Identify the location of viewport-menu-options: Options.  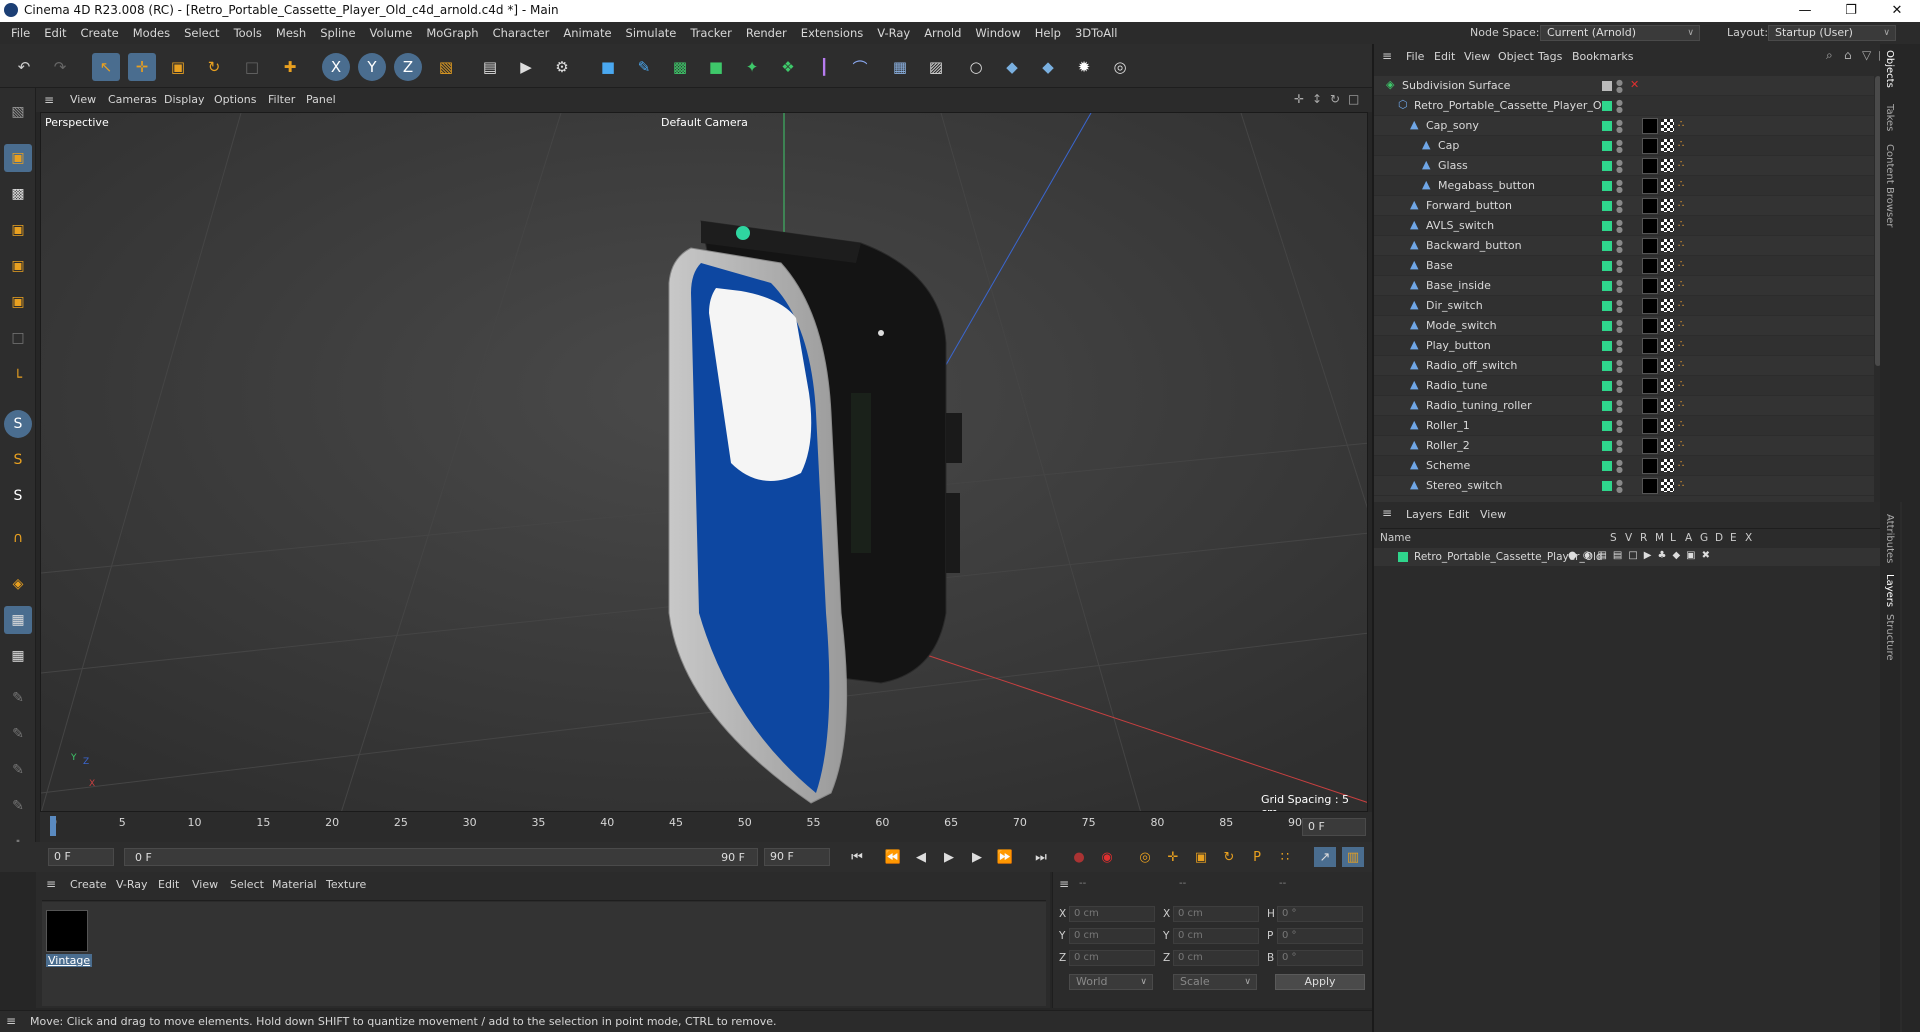
(235, 99).